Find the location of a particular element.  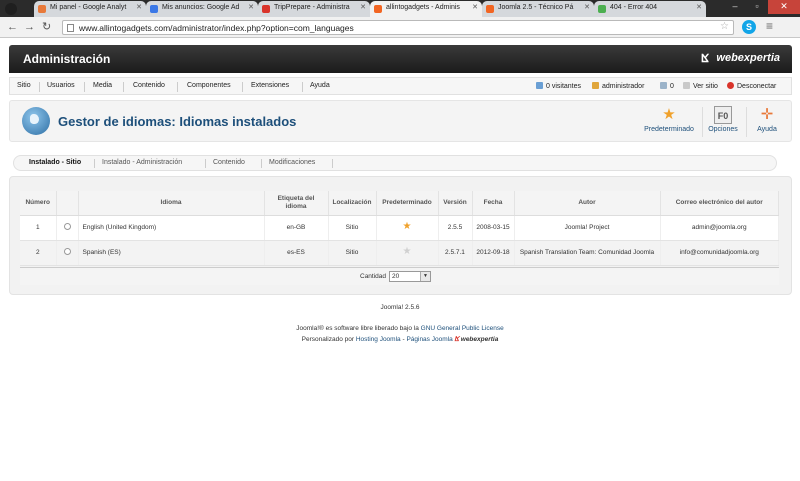

logout-icon is located at coordinates (730, 85).